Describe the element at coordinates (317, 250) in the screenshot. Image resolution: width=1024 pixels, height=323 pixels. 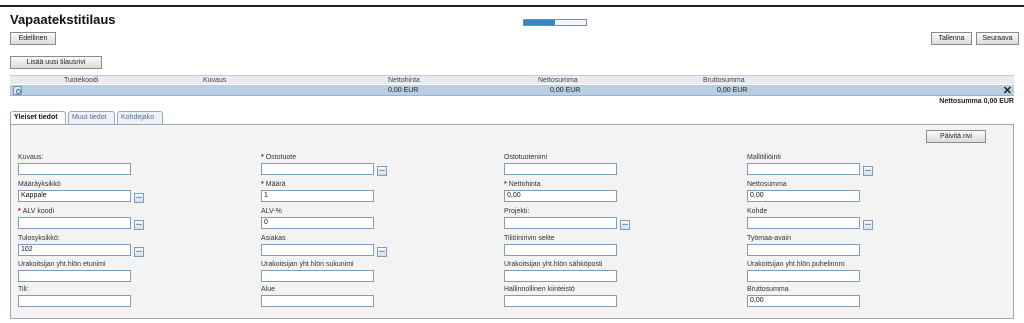
I see `asiakas-input` at that location.